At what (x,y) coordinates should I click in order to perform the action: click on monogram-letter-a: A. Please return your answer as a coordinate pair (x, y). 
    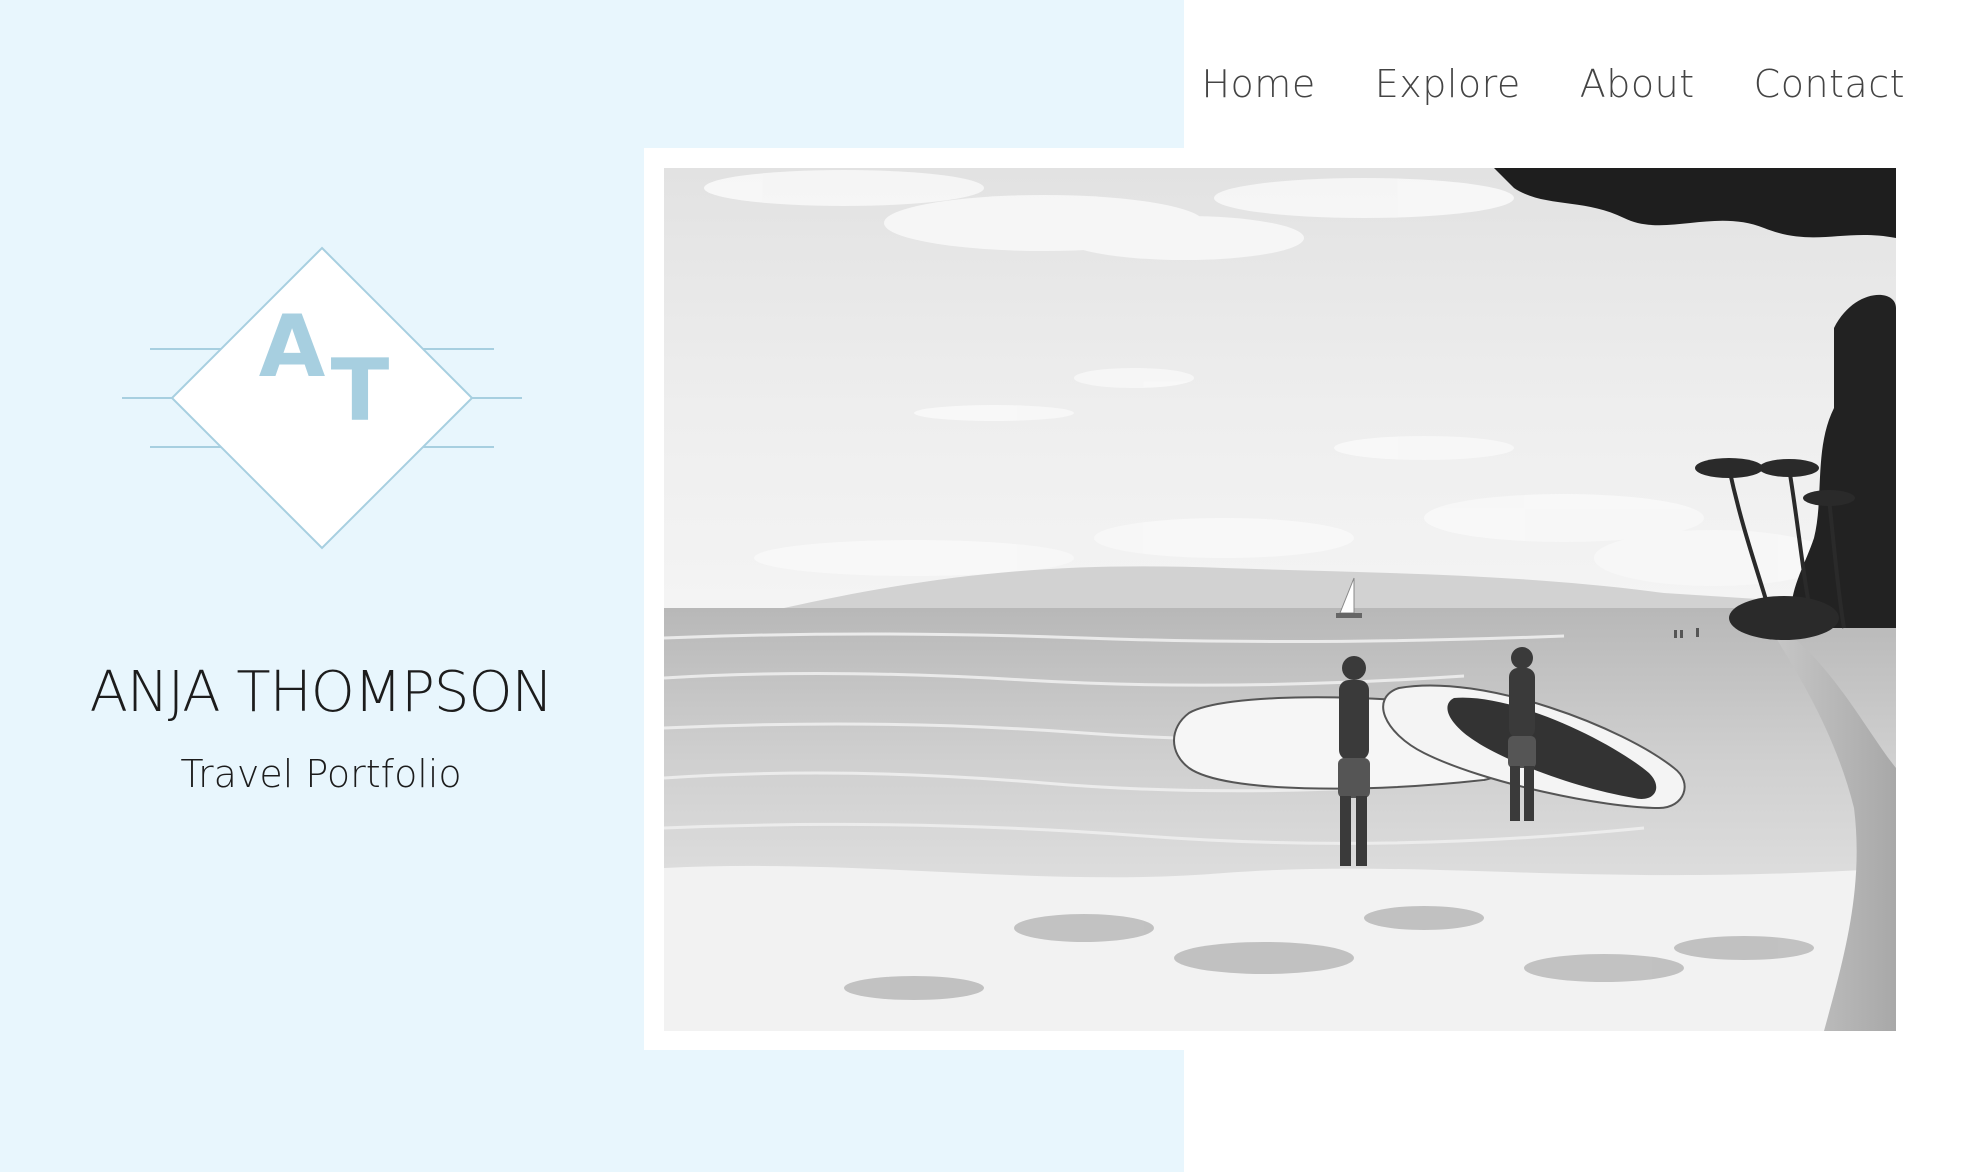
    Looking at the image, I should click on (292, 347).